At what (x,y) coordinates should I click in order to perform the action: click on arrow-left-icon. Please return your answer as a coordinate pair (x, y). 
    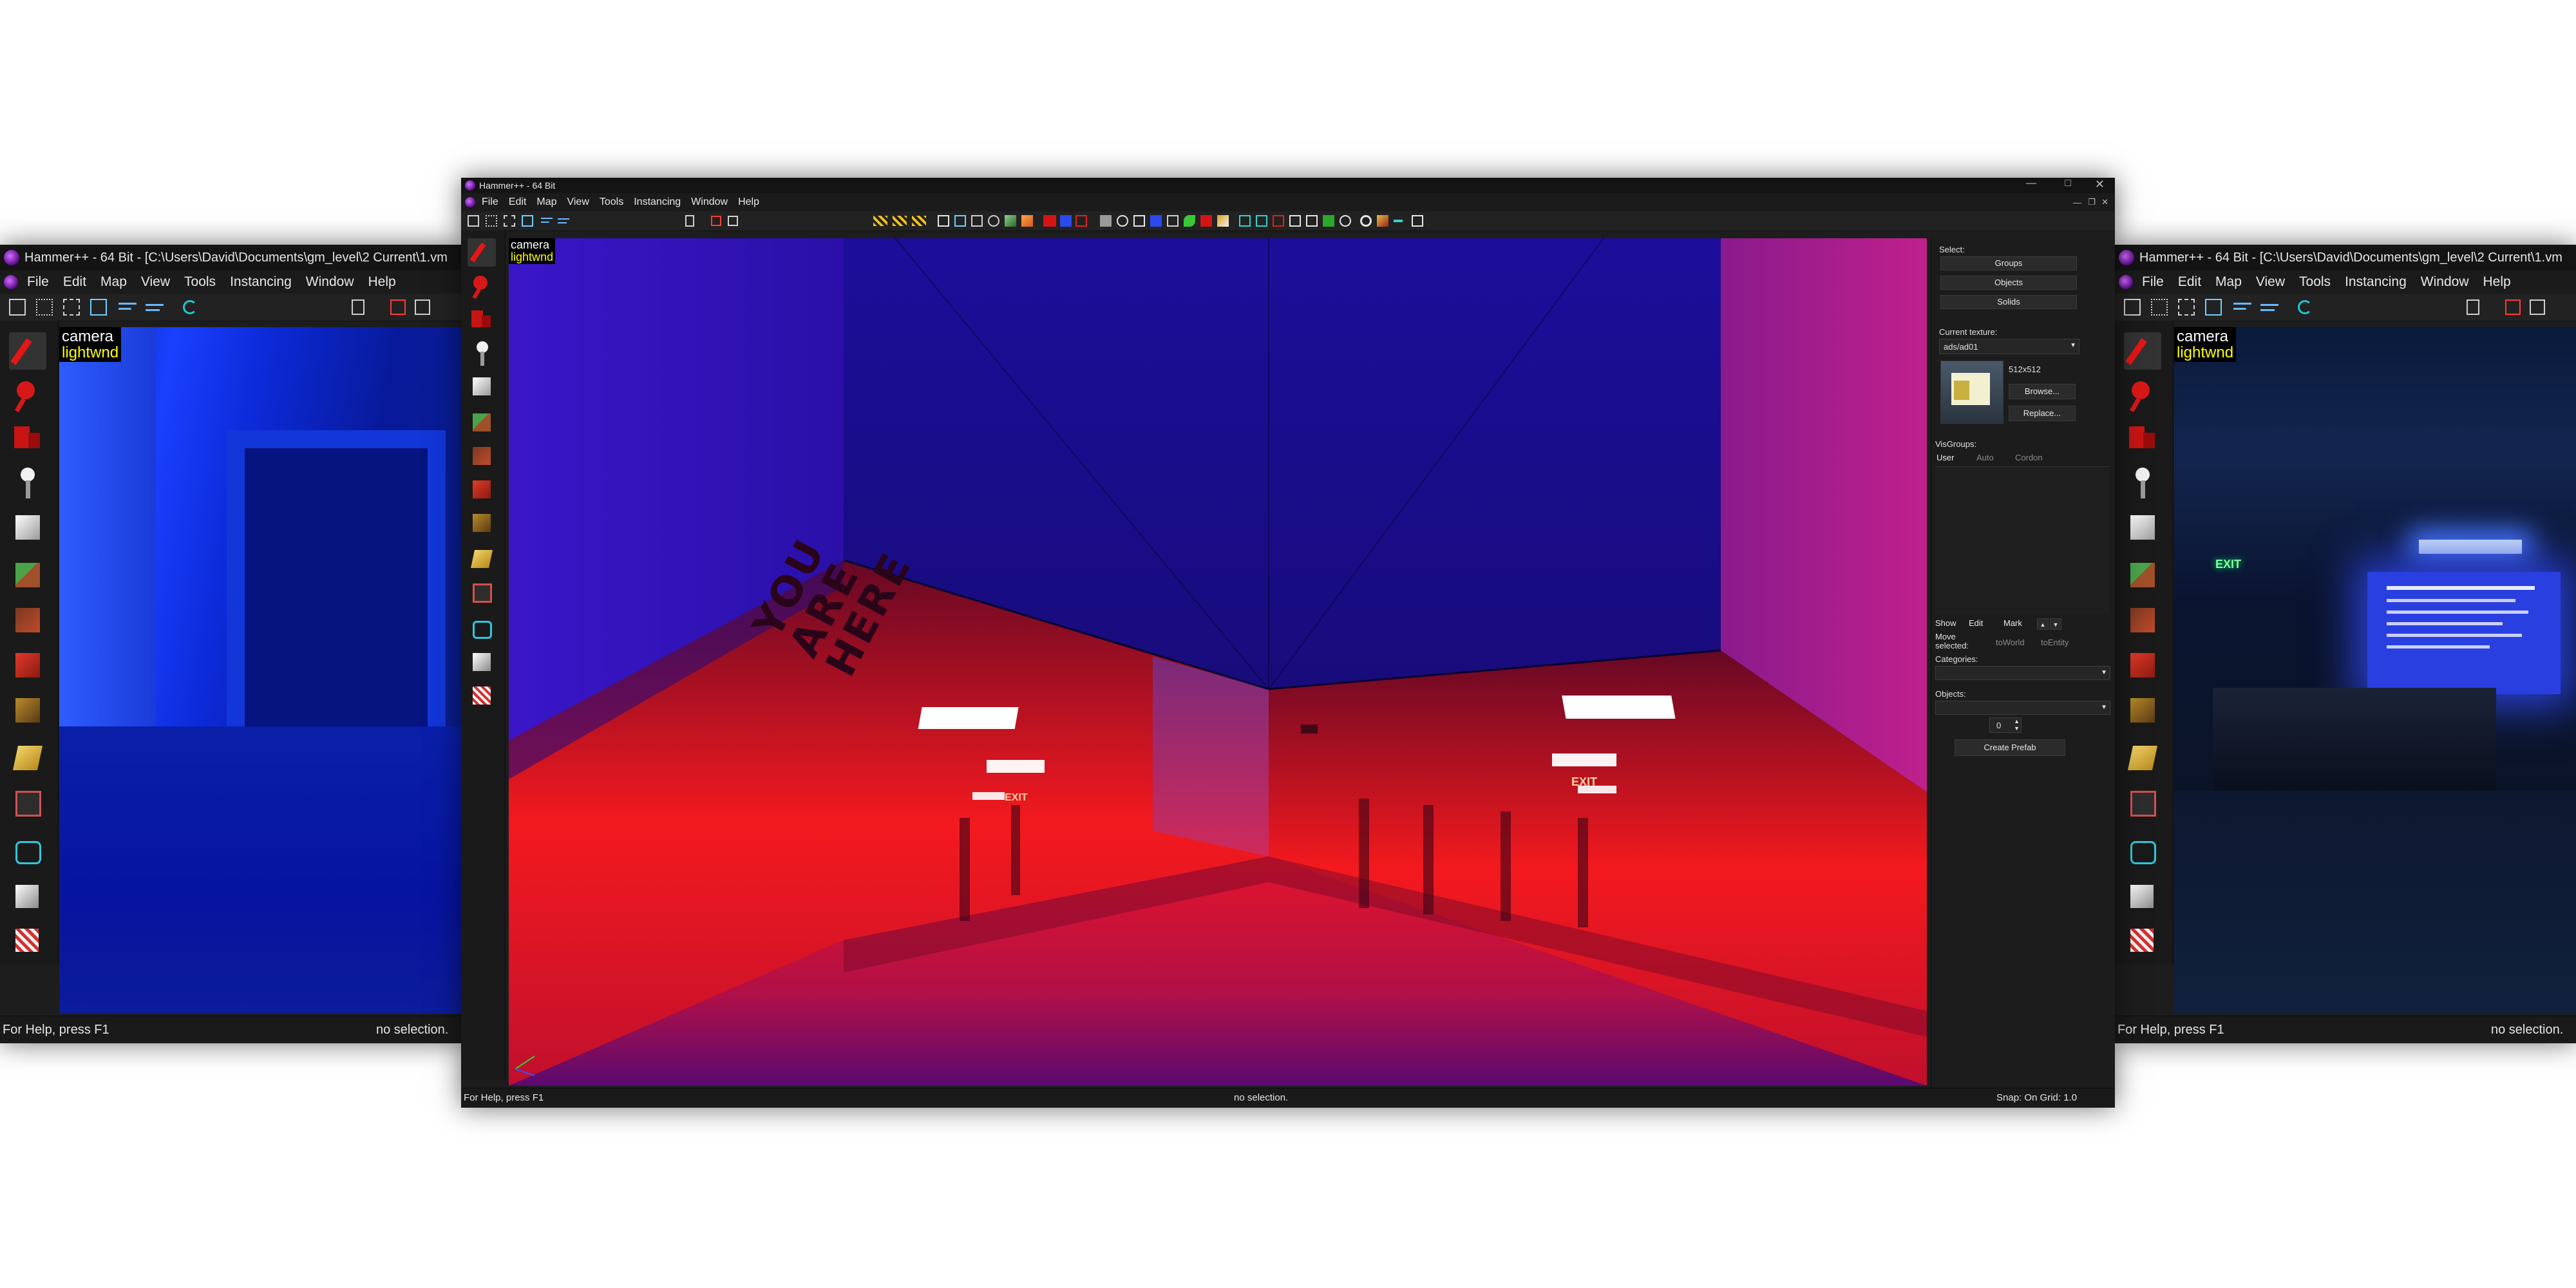
    Looking at the image, I should click on (1261, 221).